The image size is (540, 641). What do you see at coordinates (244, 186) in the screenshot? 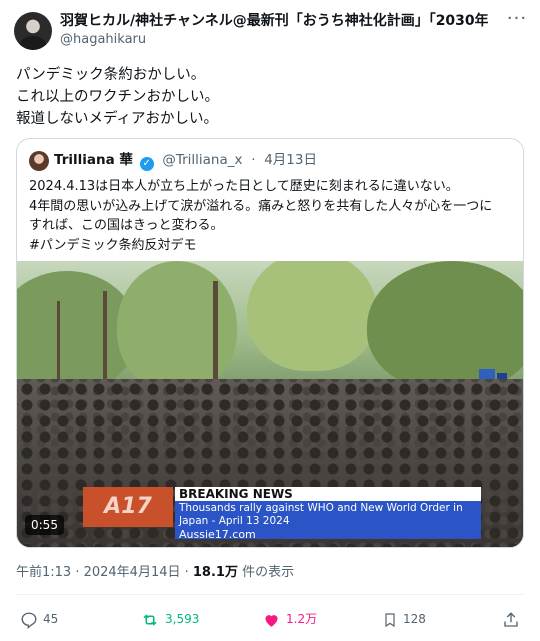
I see `quote-line: 2024.4.13は日本人が立ち上がった日として歴史に刻まれるに違いない。` at bounding box center [244, 186].